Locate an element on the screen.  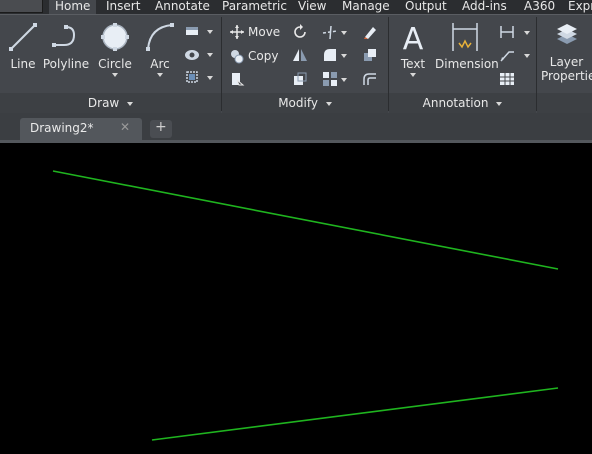
dimension-button: Dimension is located at coordinates (467, 46).